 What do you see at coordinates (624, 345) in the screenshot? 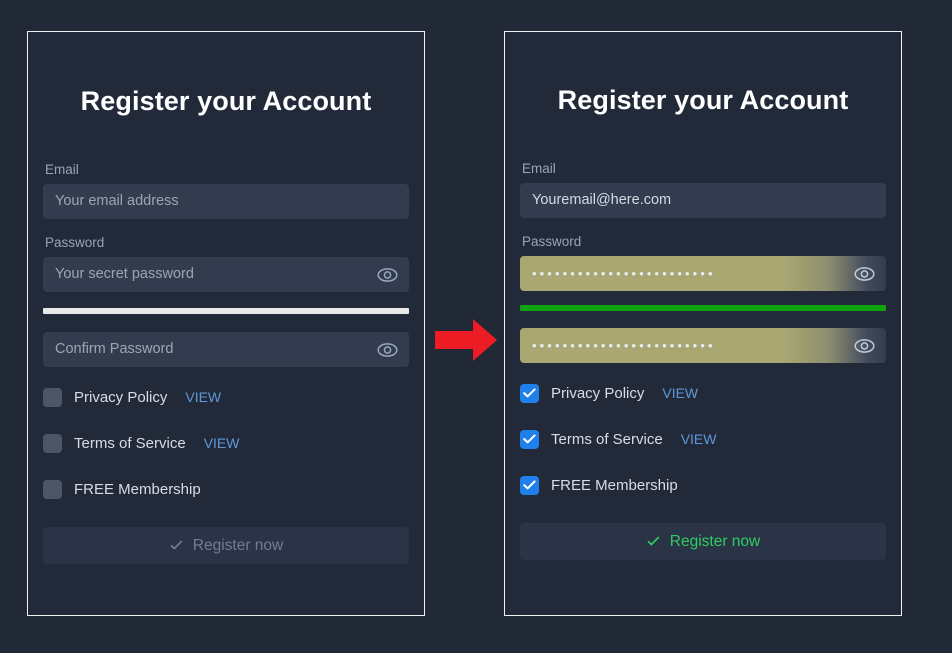
I see `confirm-password-input-value: ••••••••••••••••••••••••` at bounding box center [624, 345].